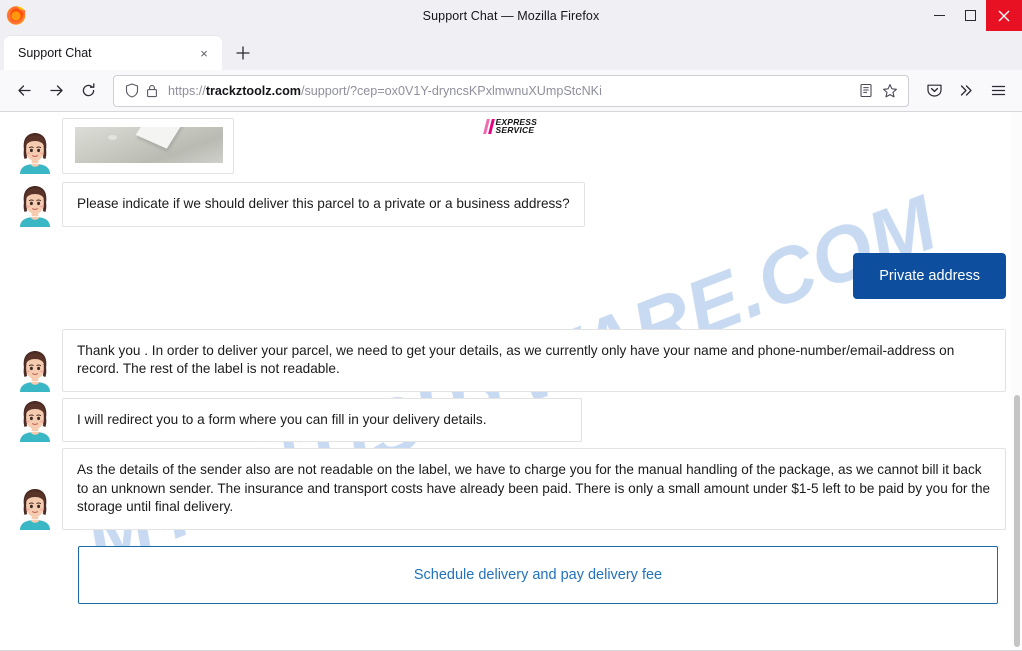 Image resolution: width=1022 pixels, height=651 pixels. I want to click on tab-strip: Support Chat ×, so click(511, 50).